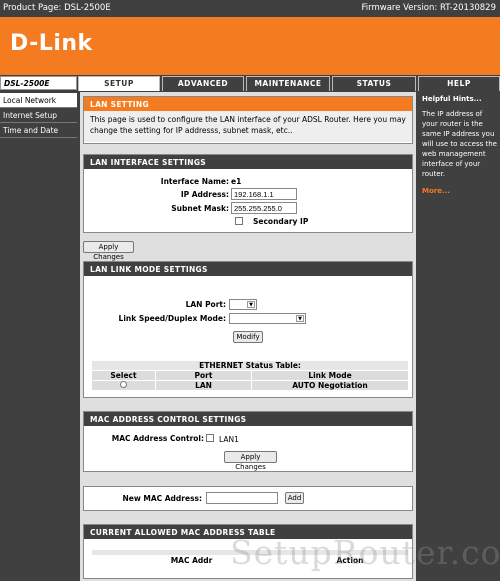 Image resolution: width=500 pixels, height=581 pixels. What do you see at coordinates (250, 46) in the screenshot?
I see `brand-banner: D-Link` at bounding box center [250, 46].